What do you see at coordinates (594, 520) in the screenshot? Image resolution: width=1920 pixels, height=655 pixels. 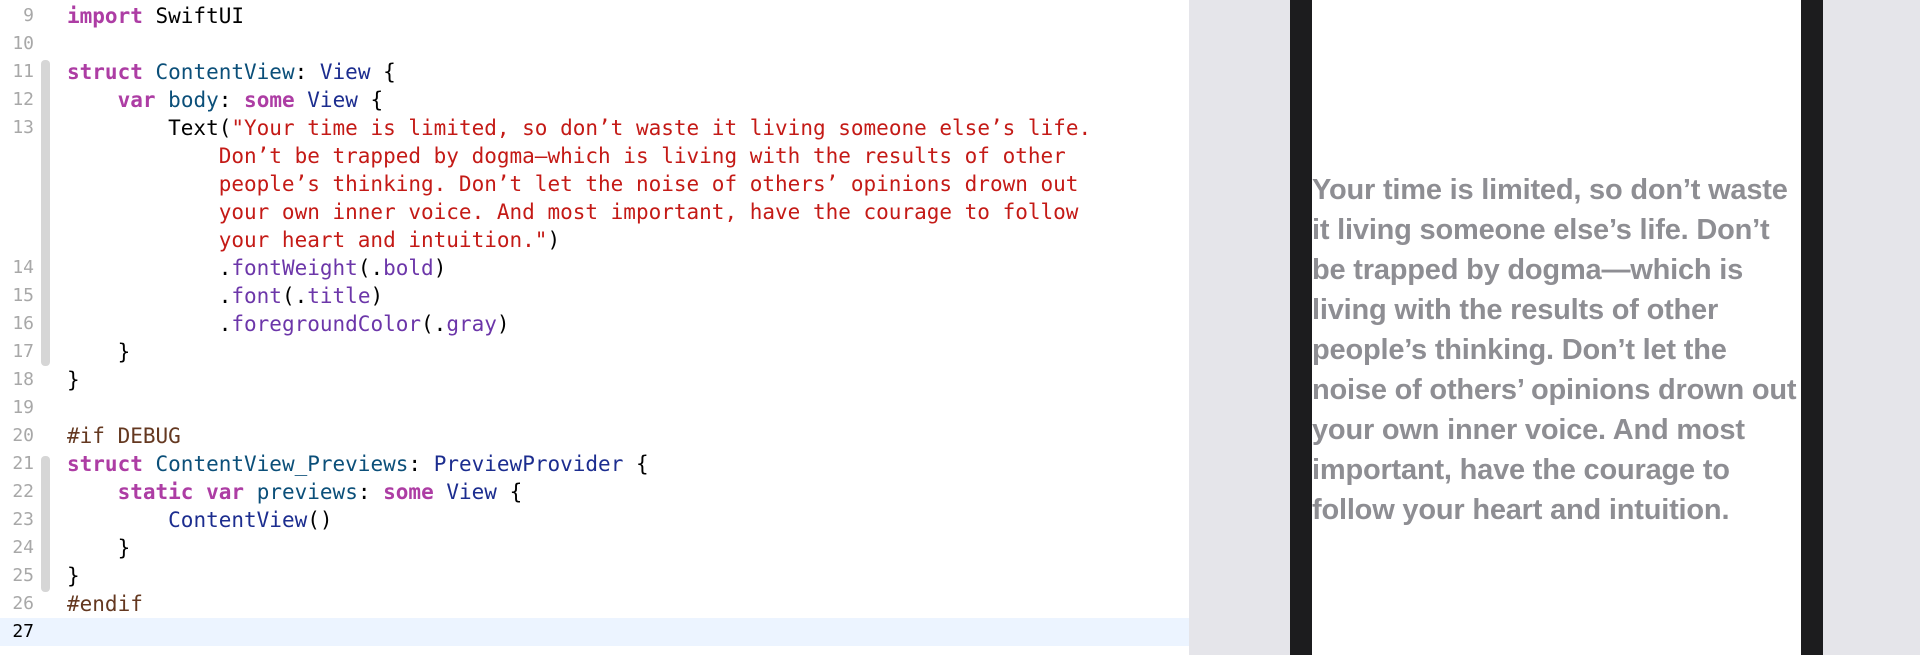 I see `code-line: 23 ContentView()` at bounding box center [594, 520].